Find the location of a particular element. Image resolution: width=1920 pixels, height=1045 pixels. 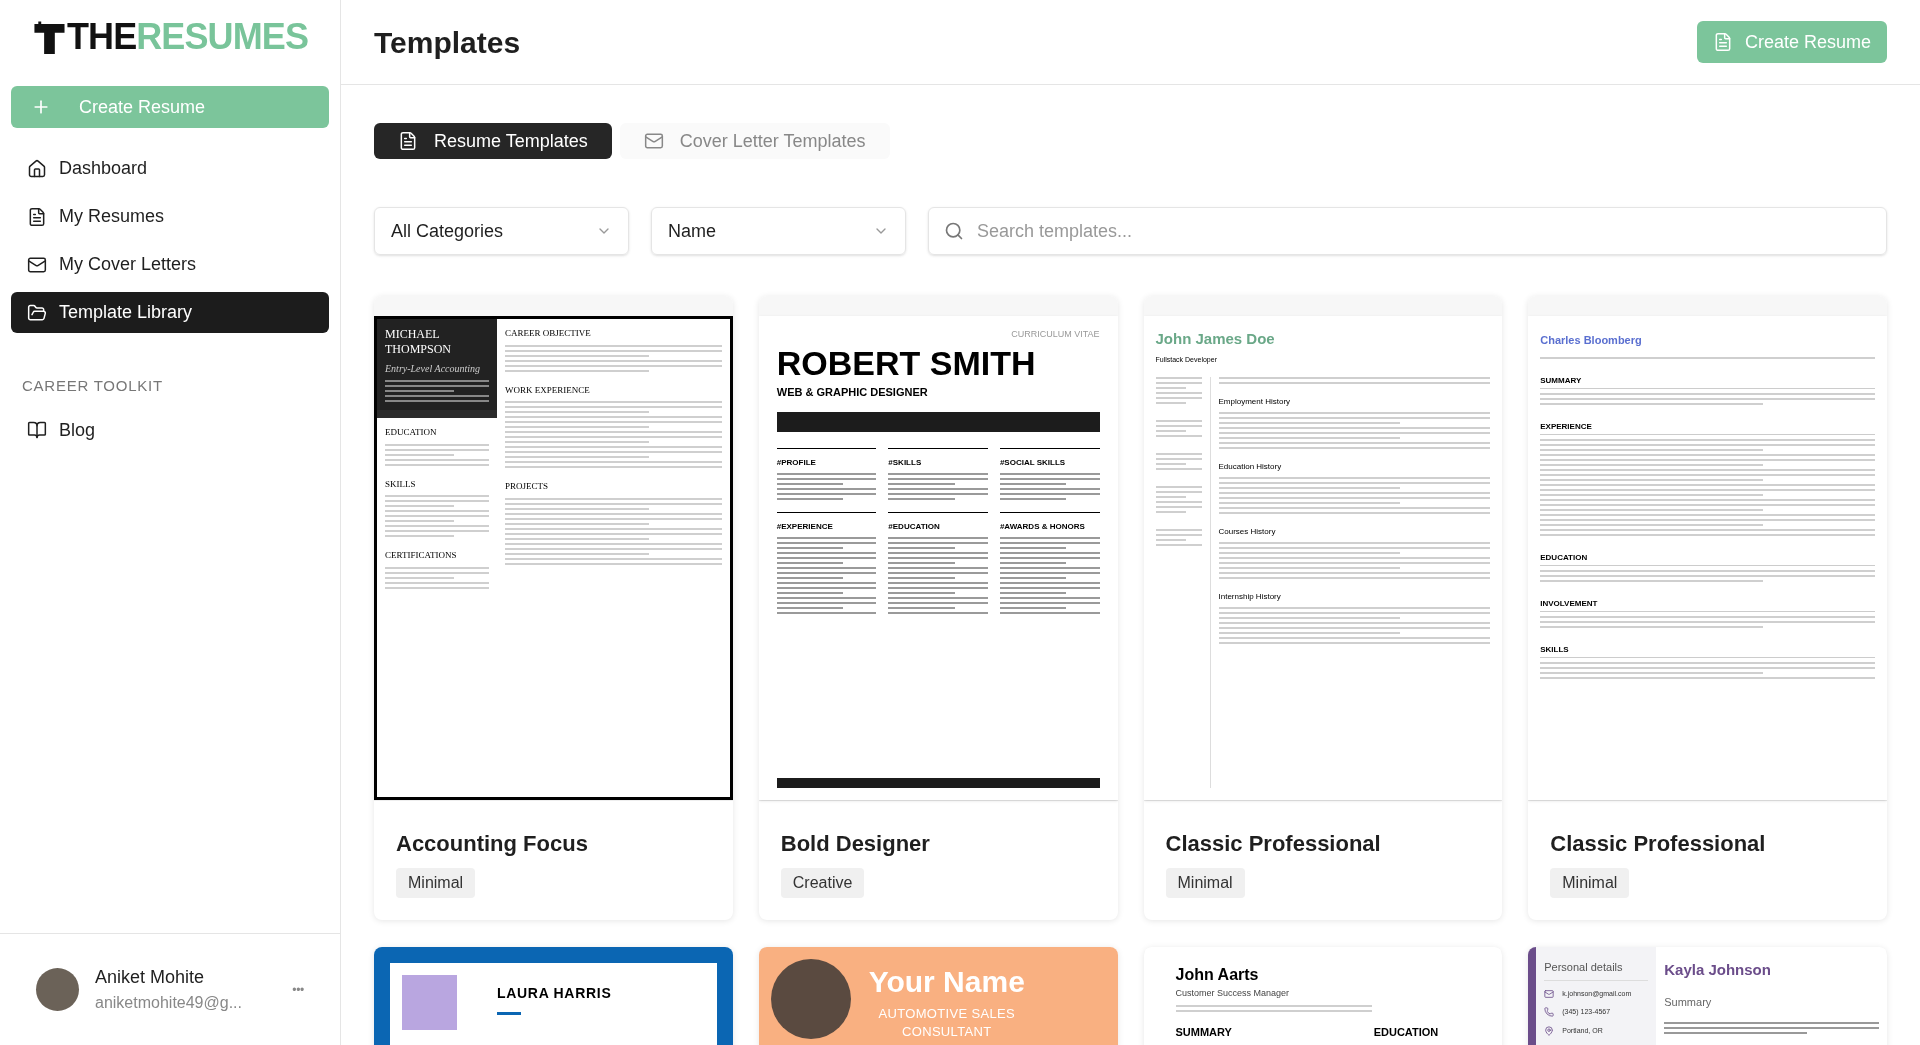

more-button: ••• is located at coordinates (298, 989).